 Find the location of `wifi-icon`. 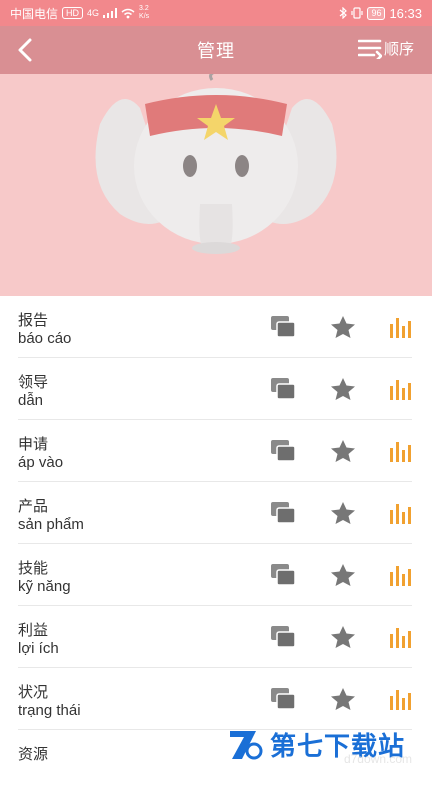

wifi-icon is located at coordinates (128, 13).